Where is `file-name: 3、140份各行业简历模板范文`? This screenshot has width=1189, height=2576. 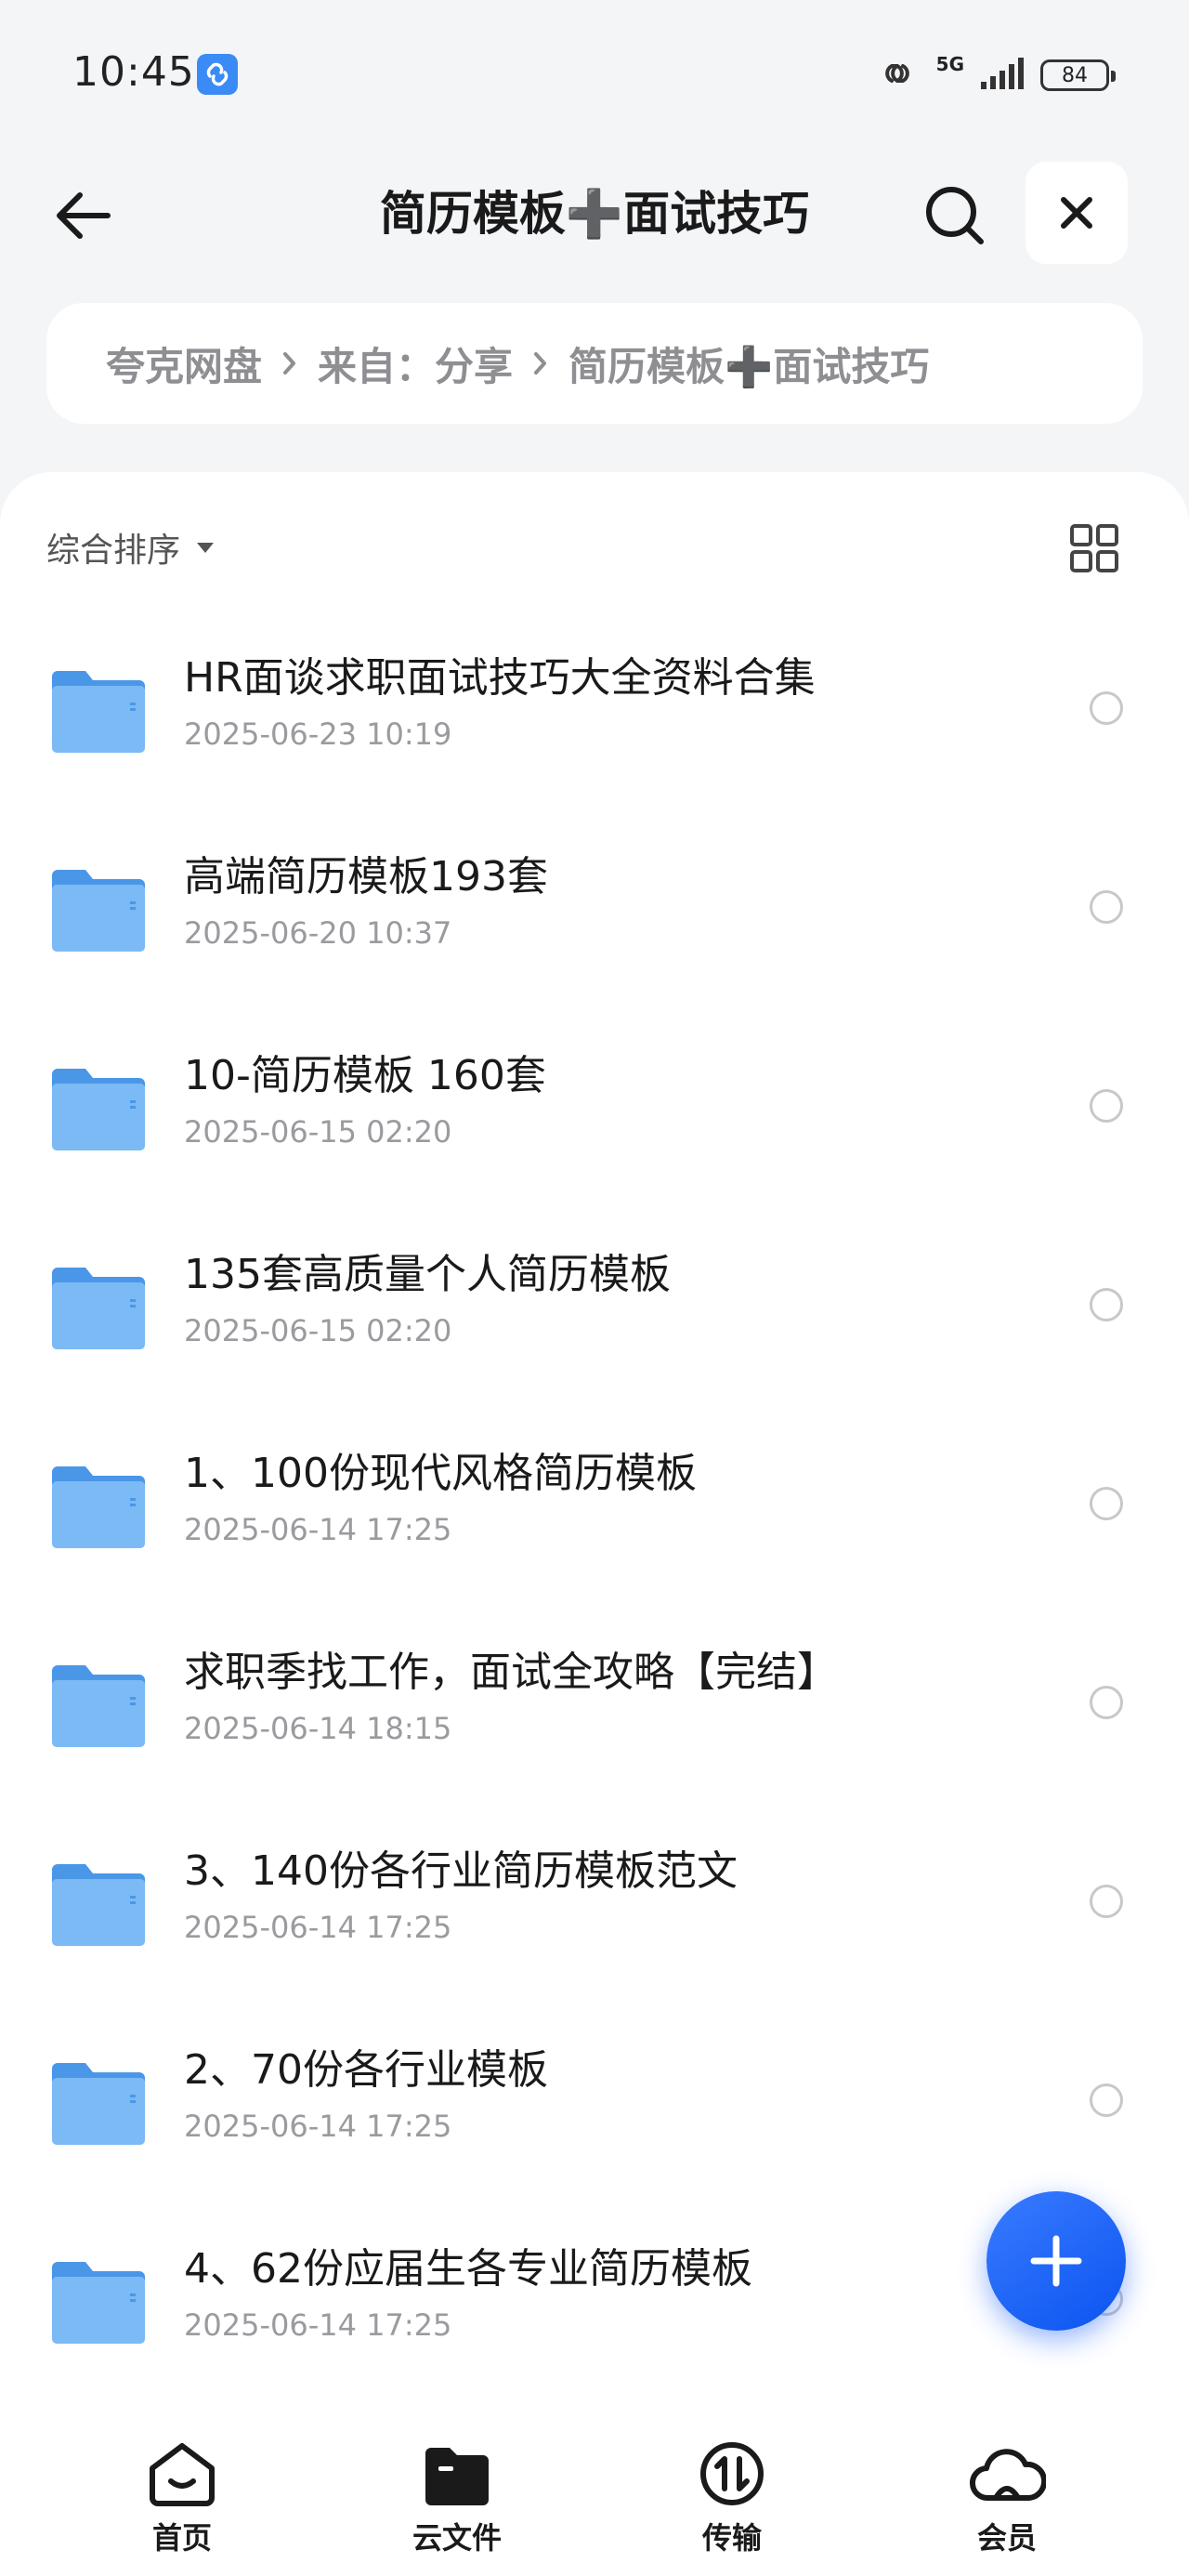 file-name: 3、140份各行业简历模板范文 is located at coordinates (461, 1871).